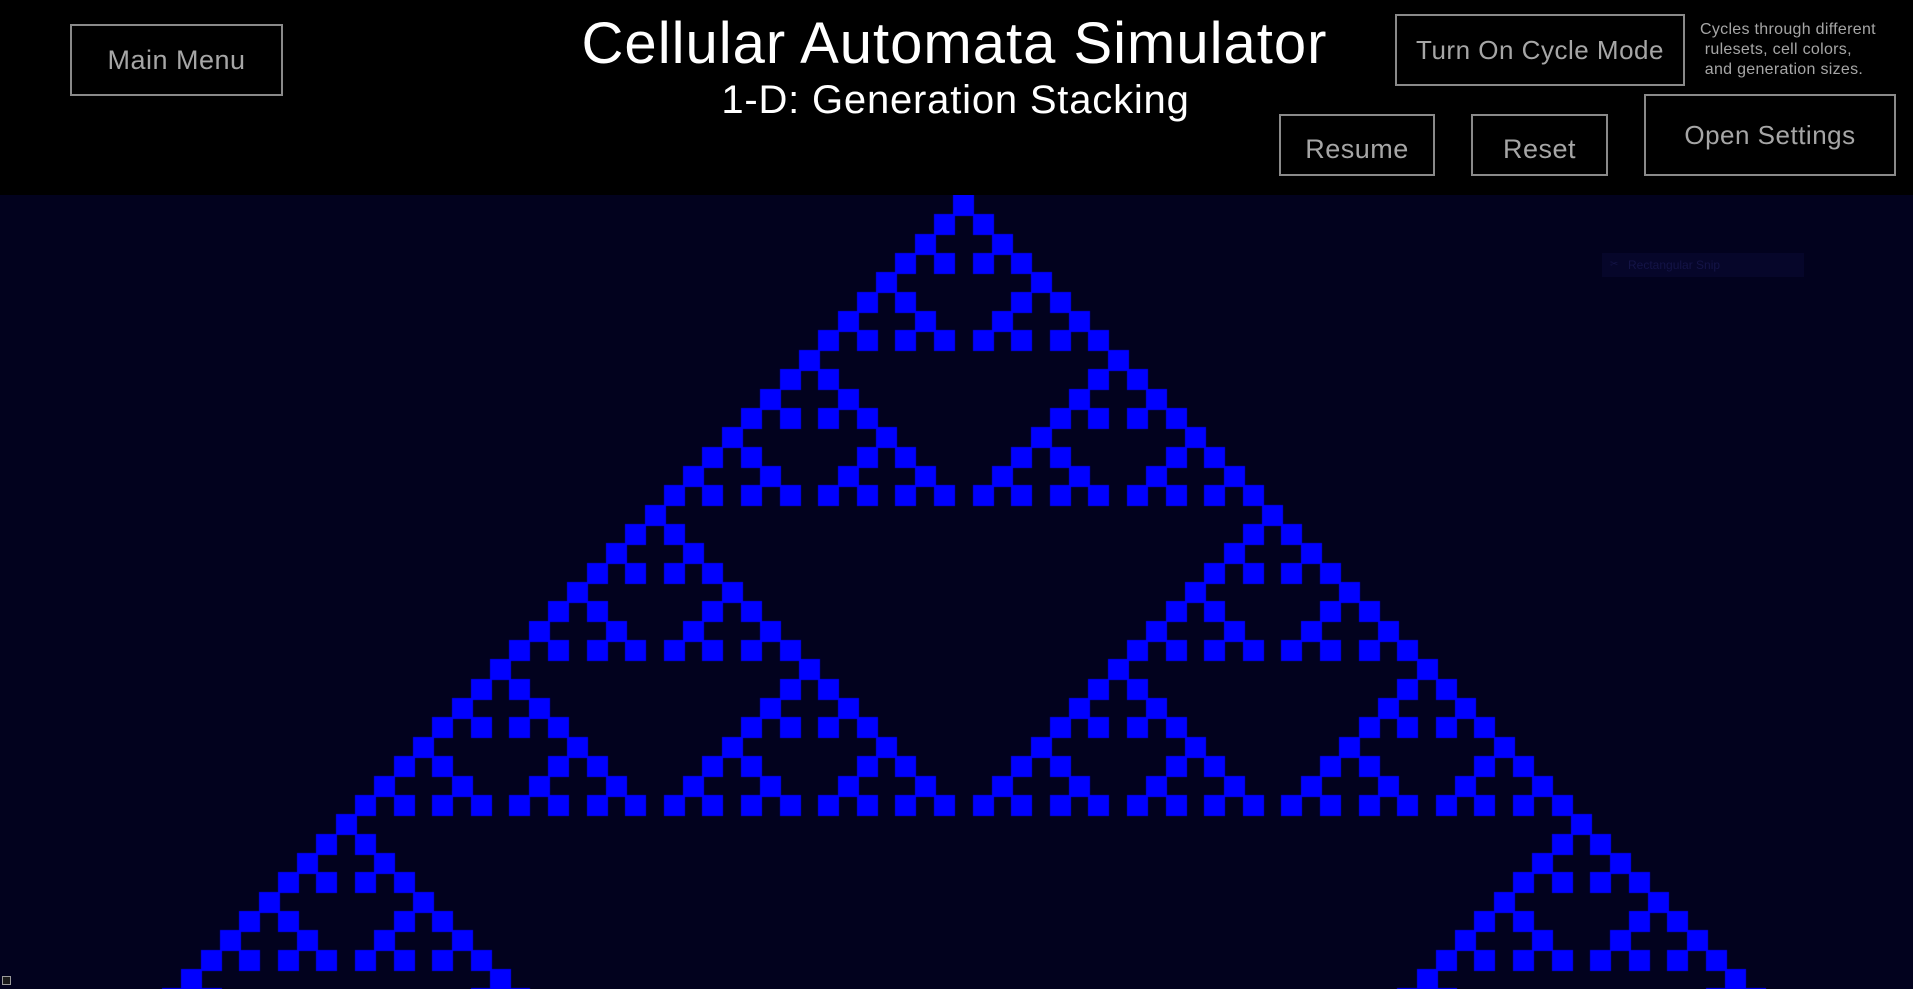  What do you see at coordinates (1674, 265) in the screenshot?
I see `snip-label: Rectangular Snip` at bounding box center [1674, 265].